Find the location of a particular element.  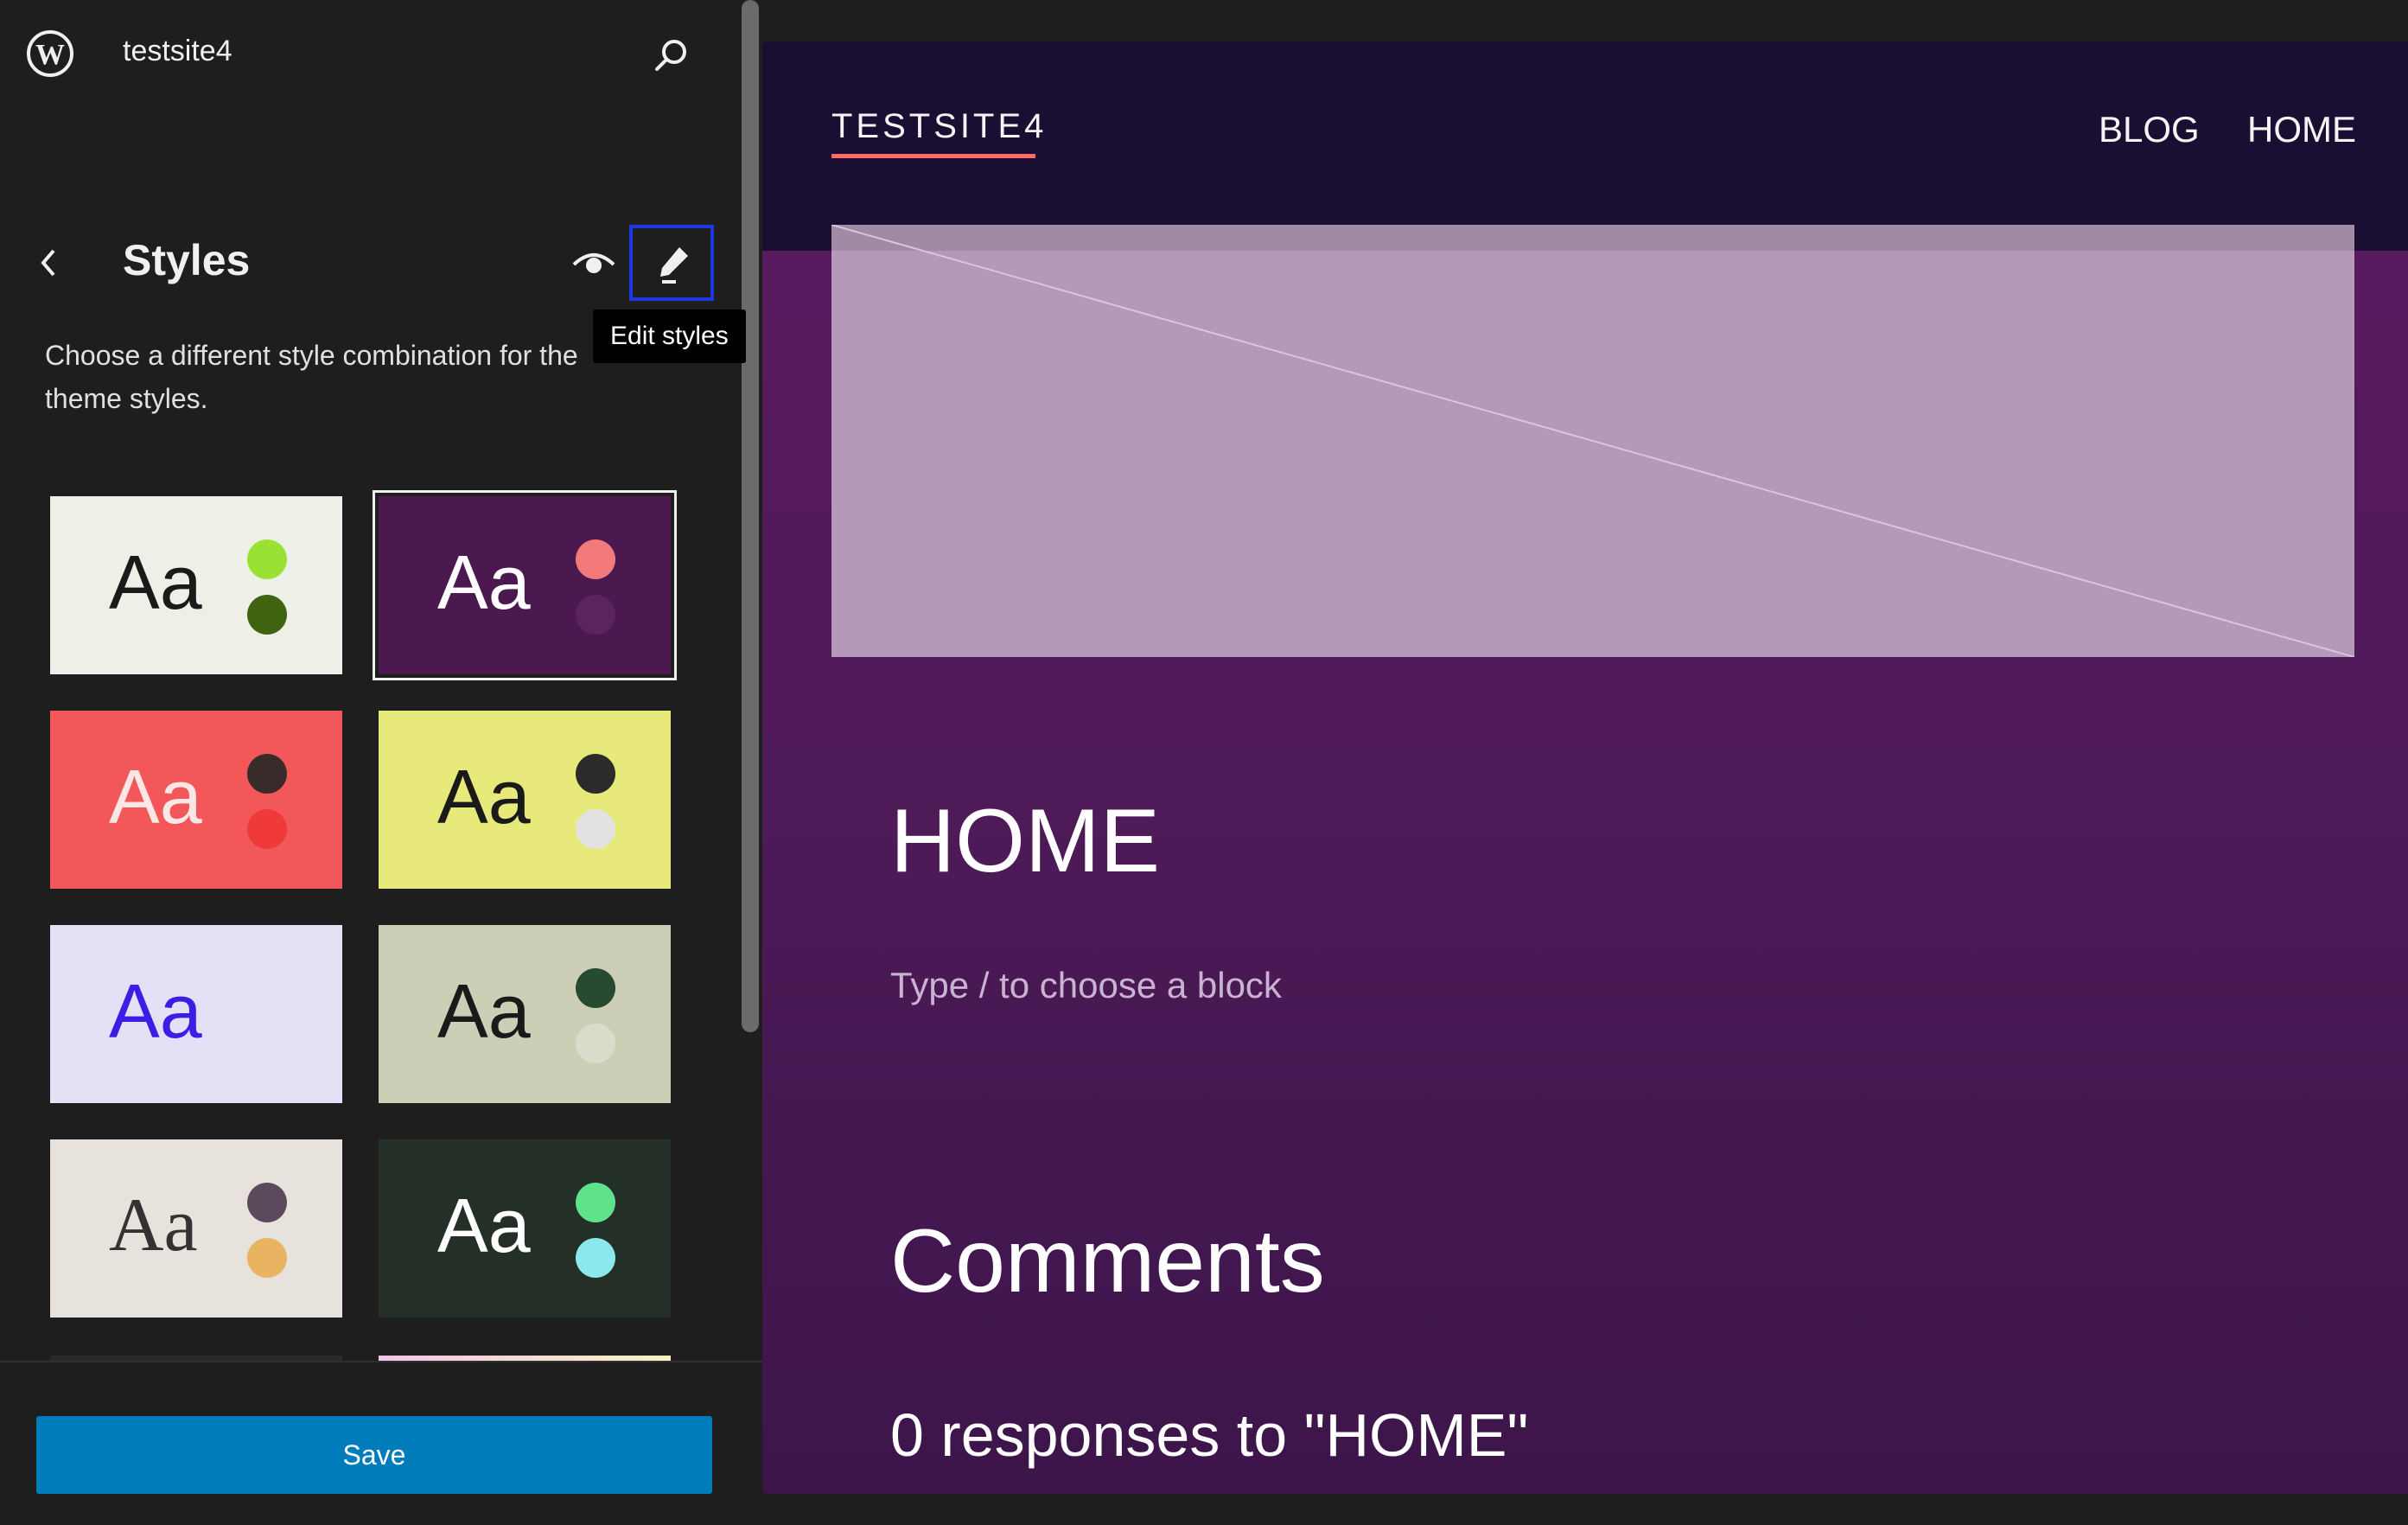

edit-styles-button is located at coordinates (671, 263).